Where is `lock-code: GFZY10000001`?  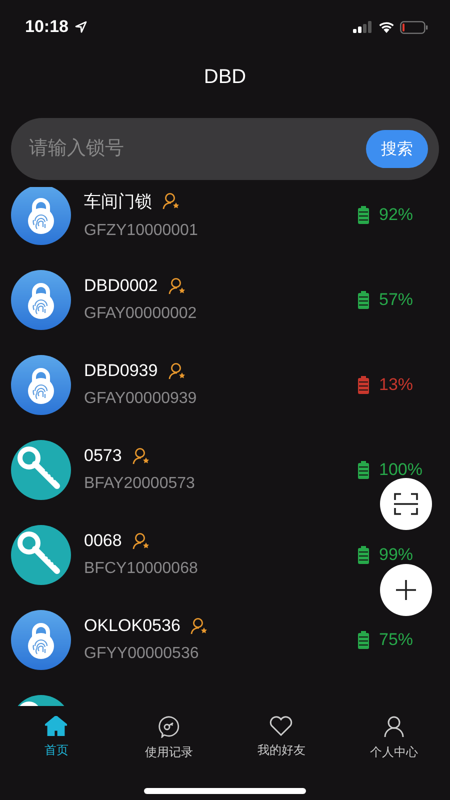
lock-code: GFZY10000001 is located at coordinates (141, 231).